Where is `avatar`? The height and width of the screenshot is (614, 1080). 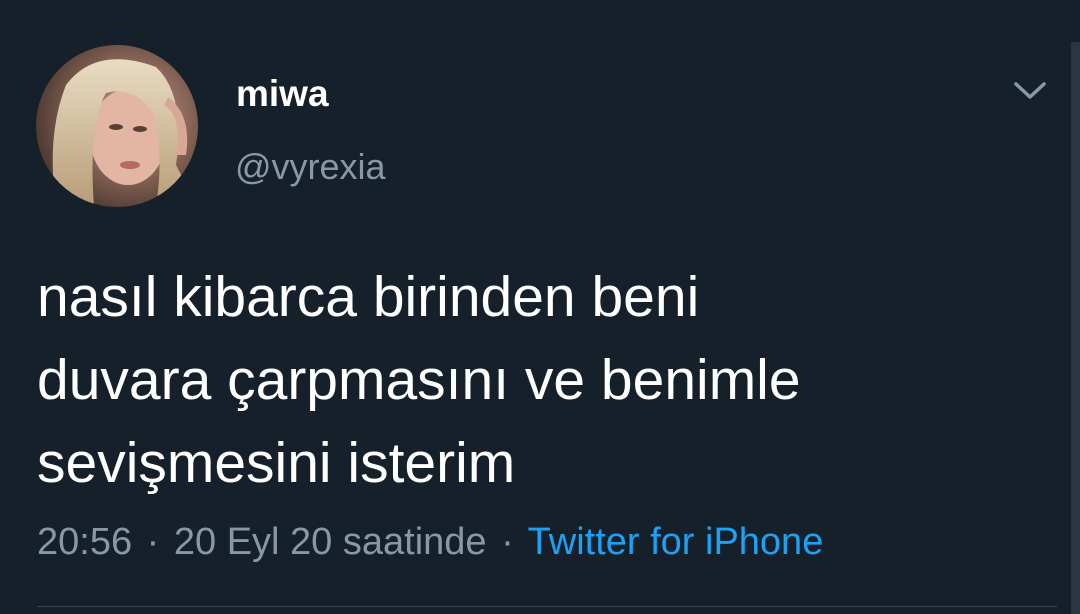 avatar is located at coordinates (117, 126).